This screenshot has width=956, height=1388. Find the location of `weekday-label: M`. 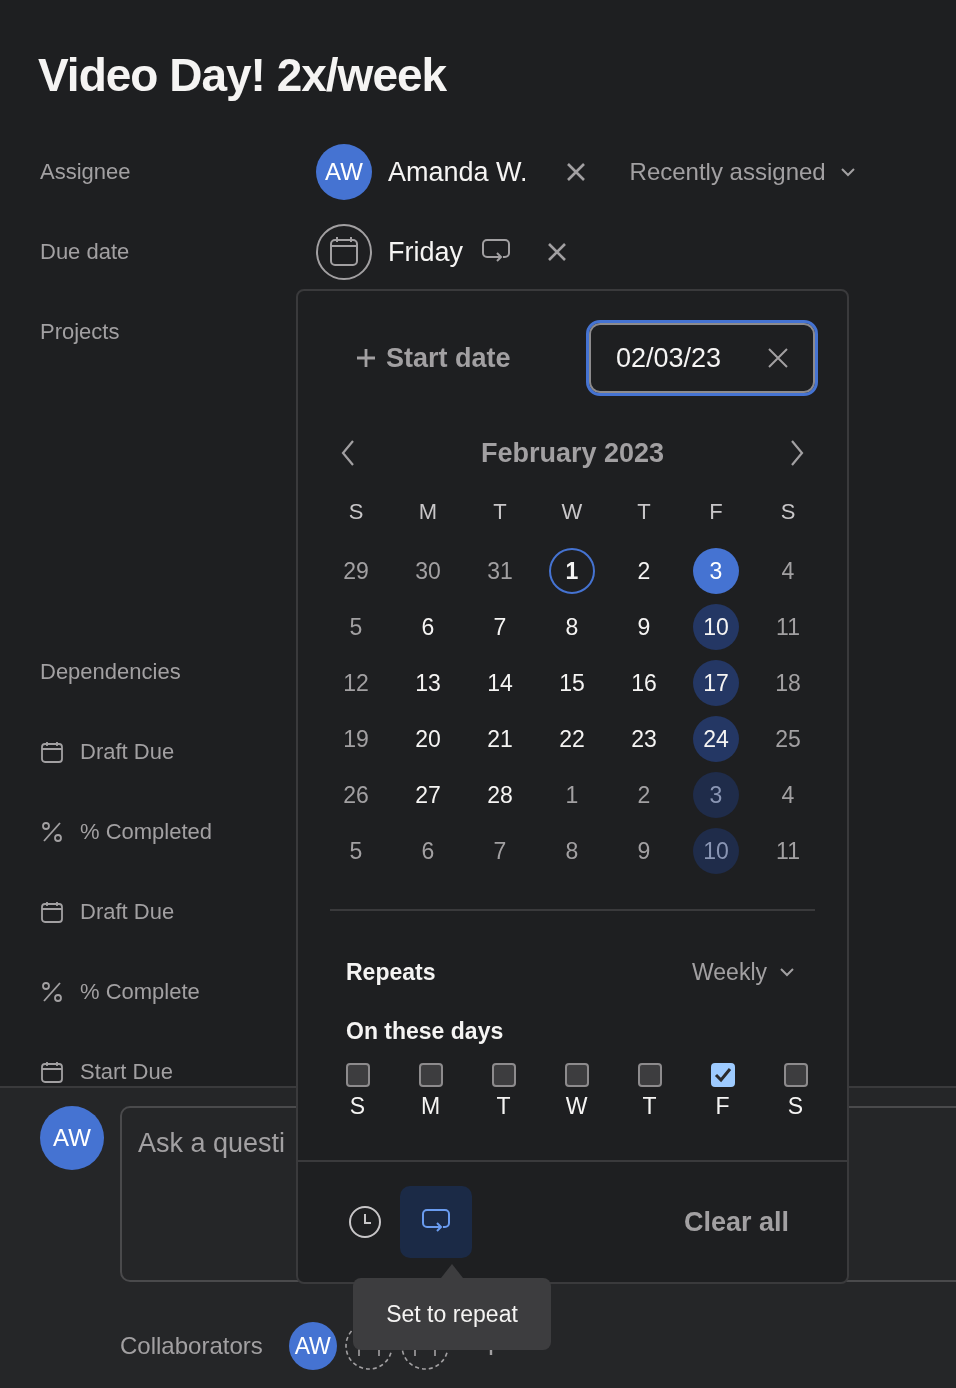

weekday-label: M is located at coordinates (428, 512).